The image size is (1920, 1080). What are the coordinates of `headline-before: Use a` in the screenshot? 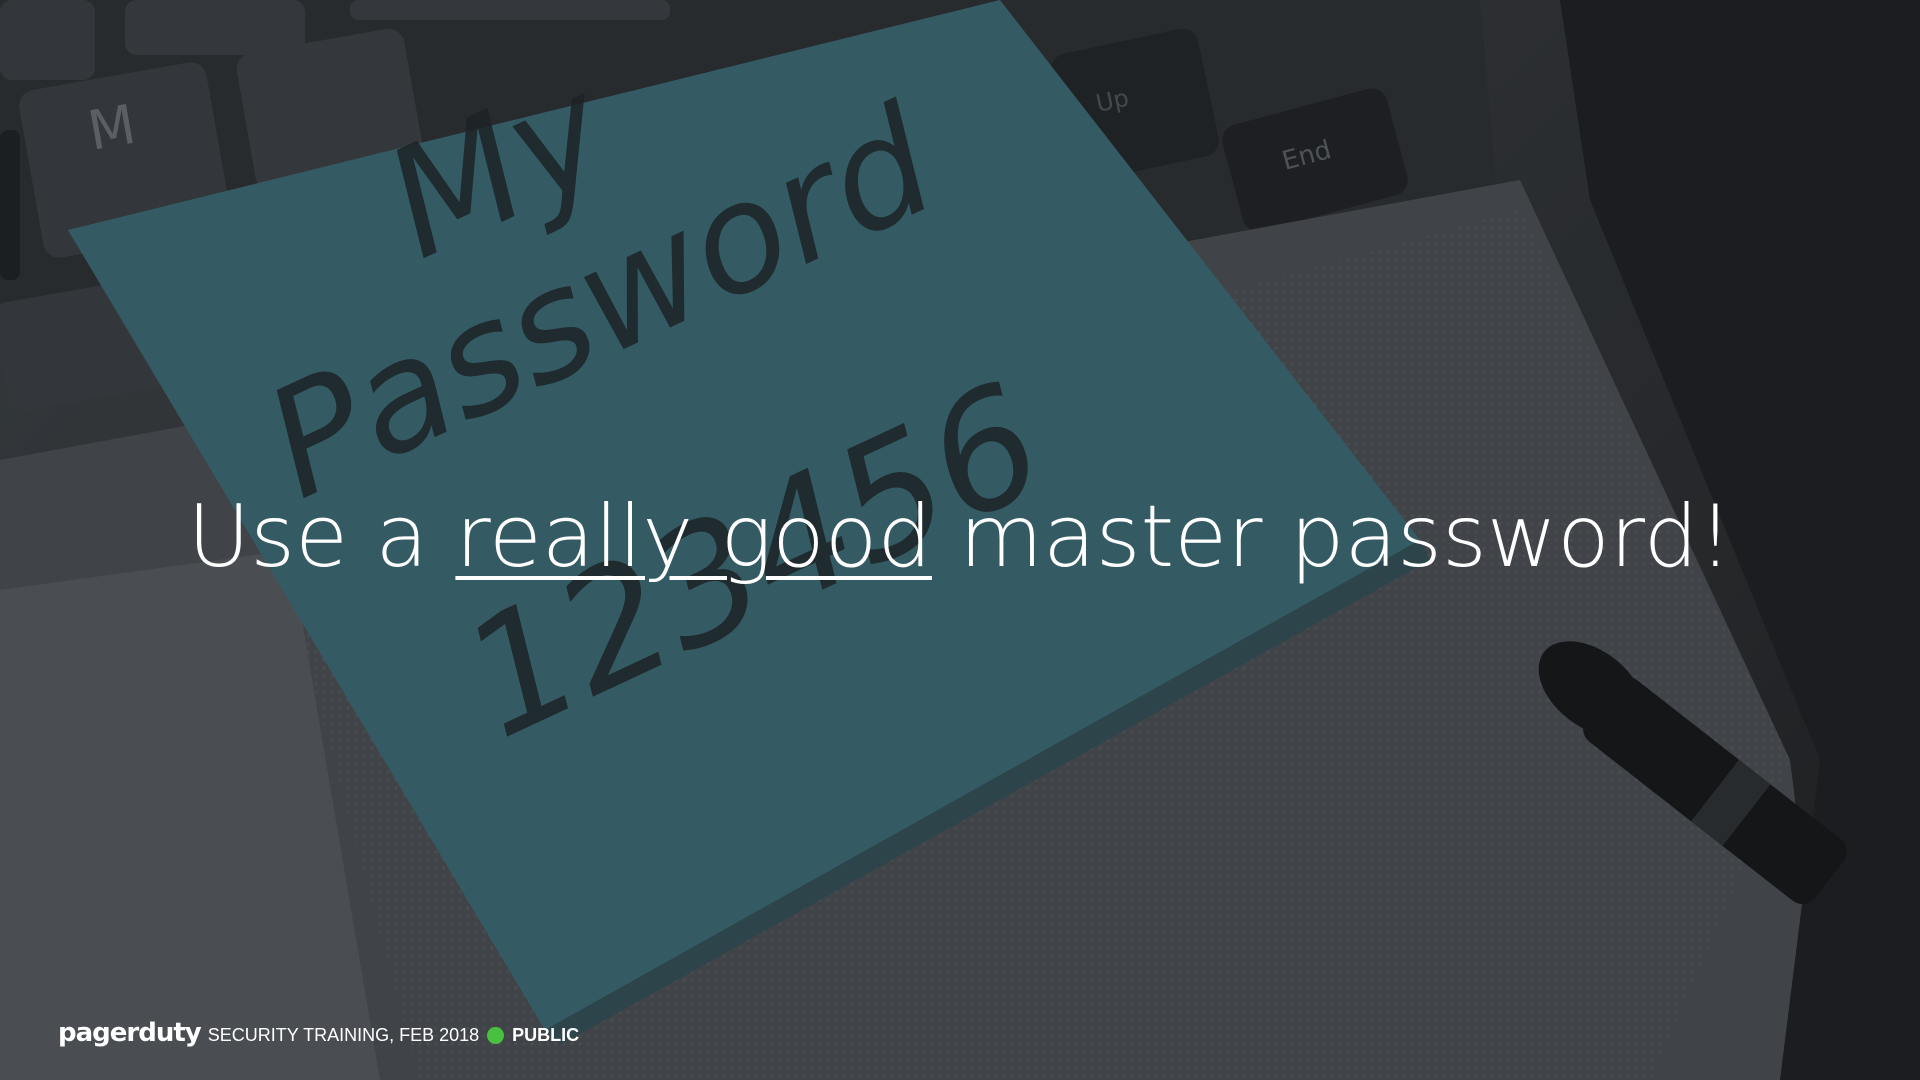 It's located at (321, 537).